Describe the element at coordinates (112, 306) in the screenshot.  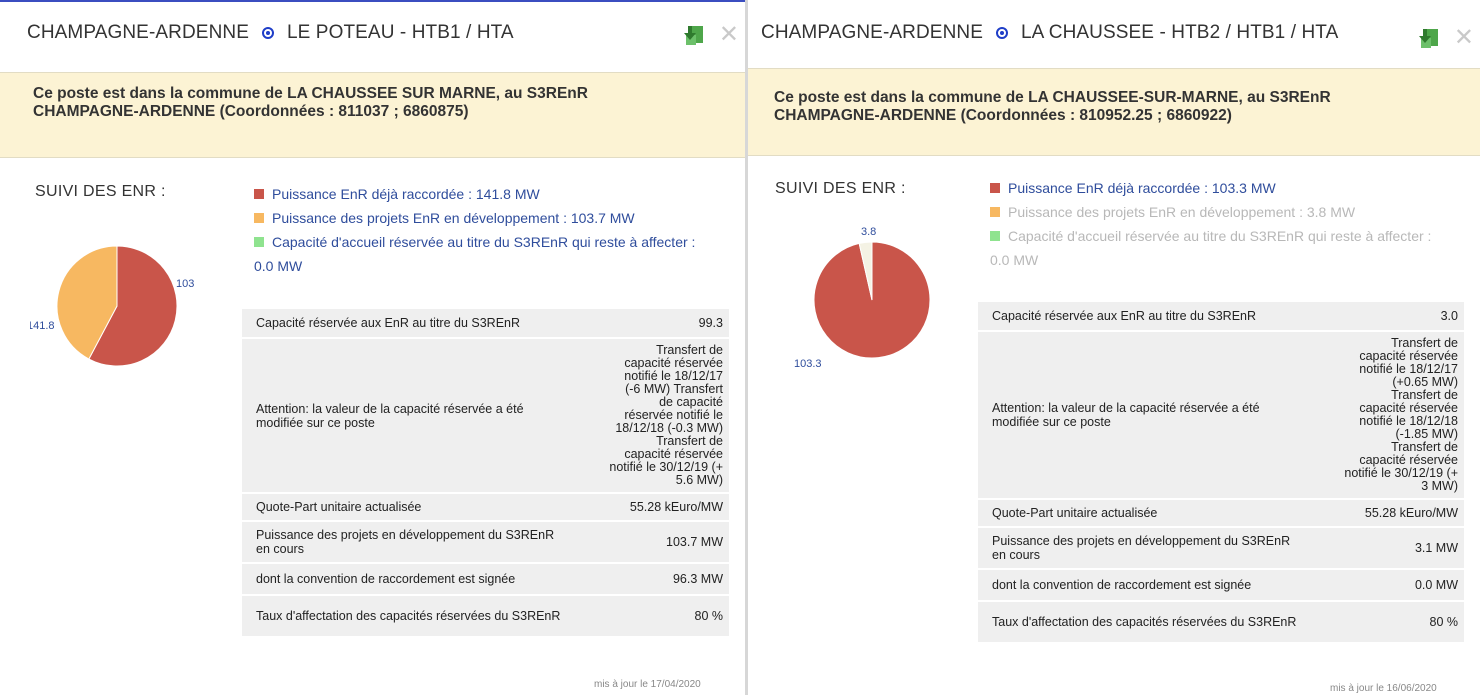
I see `enr-pie-chart: 141.8 103` at that location.